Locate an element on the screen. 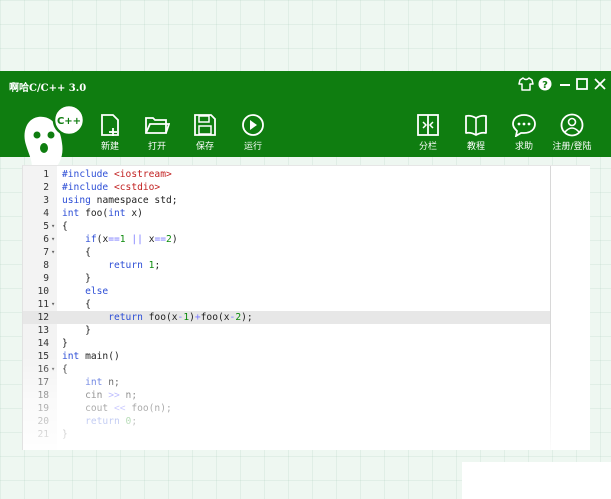 This screenshot has height=499, width=611. line-number: 14 is located at coordinates (43, 343).